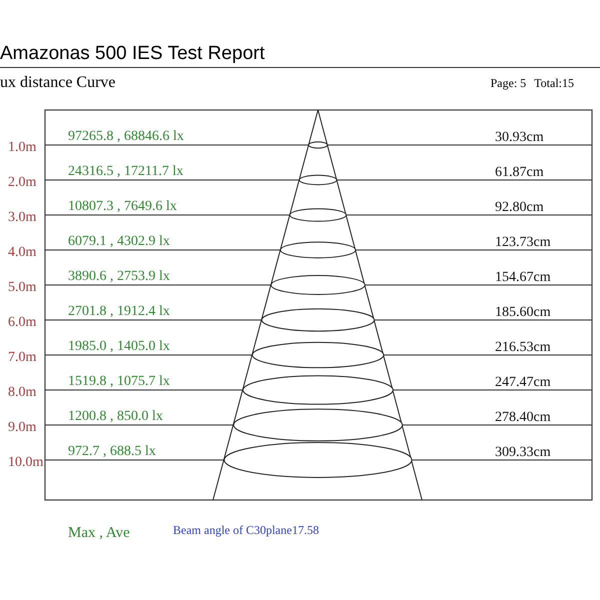  What do you see at coordinates (519, 172) in the screenshot?
I see `beam-diameter: 61.87cm` at bounding box center [519, 172].